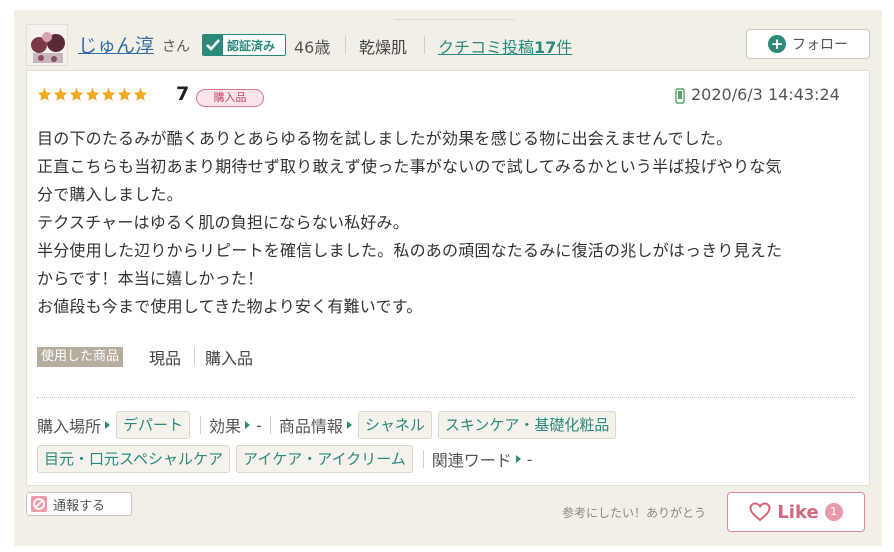 The width and height of the screenshot is (894, 552). I want to click on tag-row: 目元・口元スペシャルケア アイケア・アイクリーム 関連ワード -, so click(287, 459).